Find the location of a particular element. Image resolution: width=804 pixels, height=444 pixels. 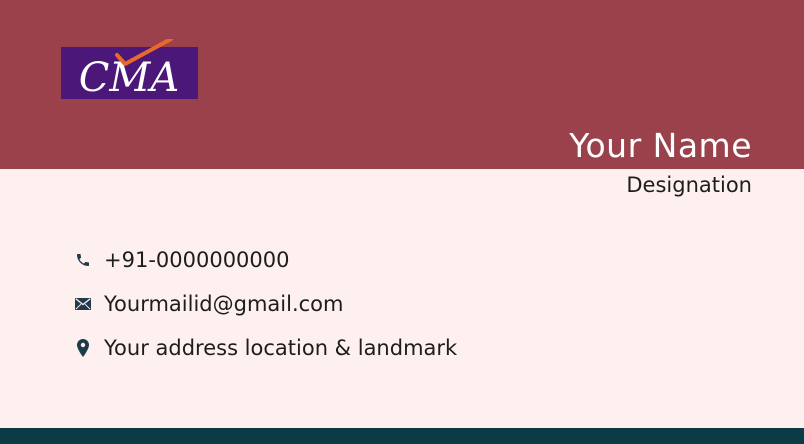

phone-row: +91-0000000000 is located at coordinates (182, 260).